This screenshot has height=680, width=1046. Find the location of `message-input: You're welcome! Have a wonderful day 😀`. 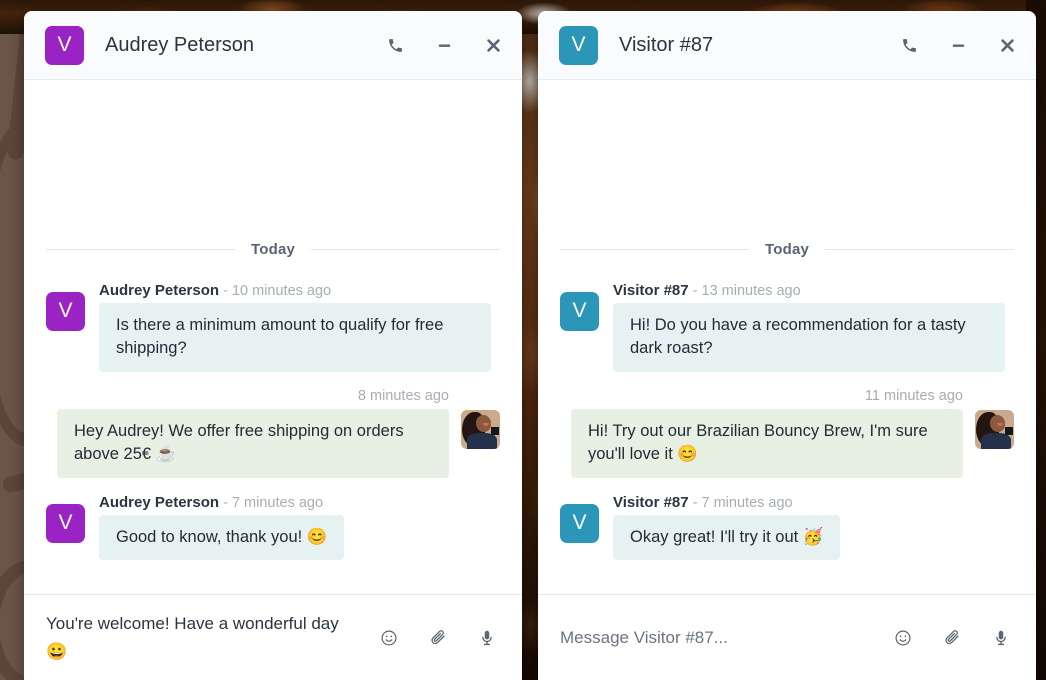

message-input: You're welcome! Have a wonderful day 😀 is located at coordinates (204, 637).